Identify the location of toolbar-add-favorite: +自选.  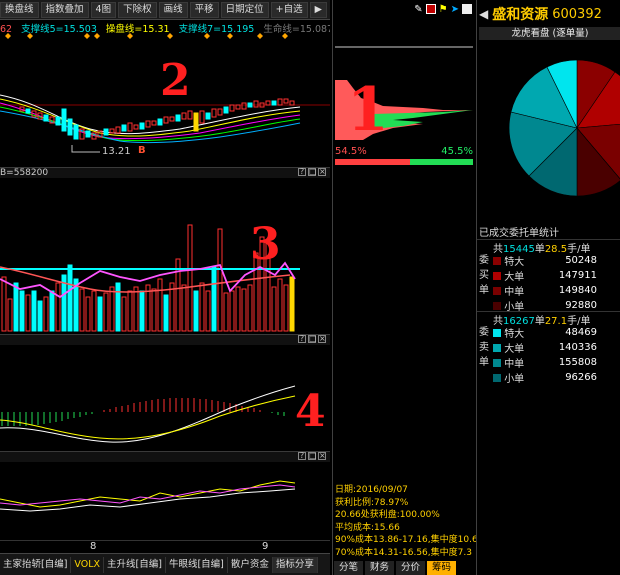
(289, 9).